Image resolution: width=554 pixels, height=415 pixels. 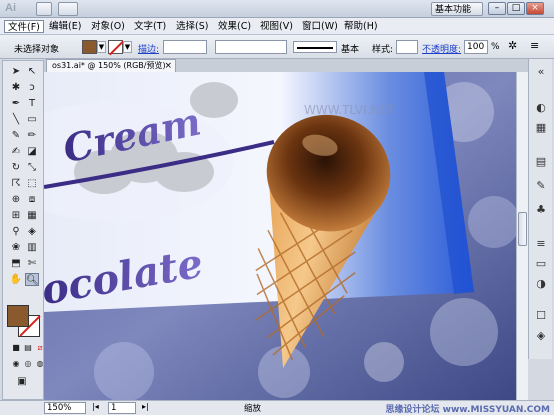 I want to click on status-bar: 150% |◂ 1 ▸| 缩放 思缘设计论坛 www.MISSYUAN.COM, so click(x=277, y=407).